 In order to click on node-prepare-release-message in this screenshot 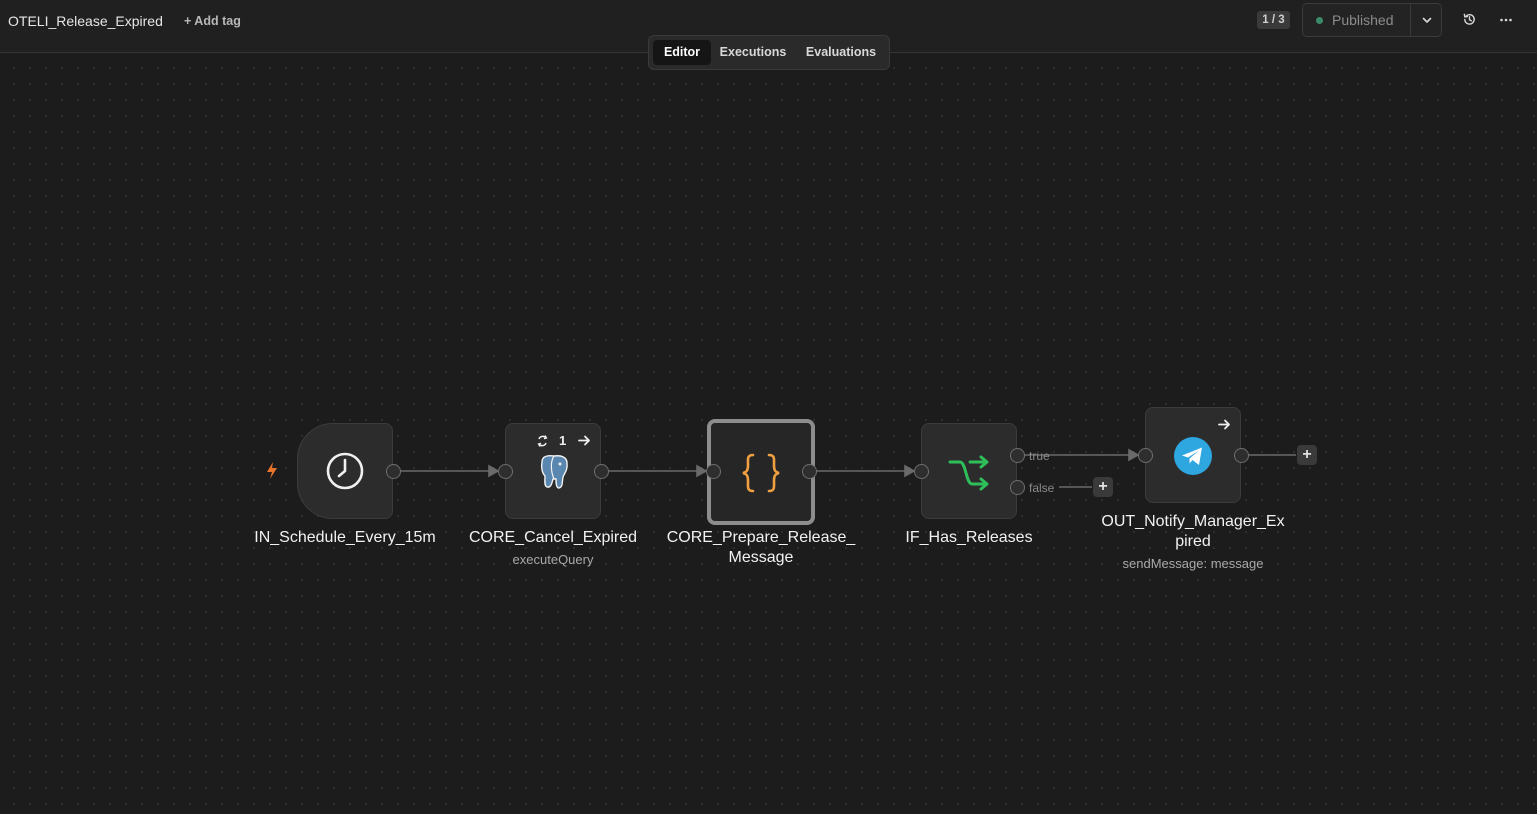, I will do `click(761, 472)`.